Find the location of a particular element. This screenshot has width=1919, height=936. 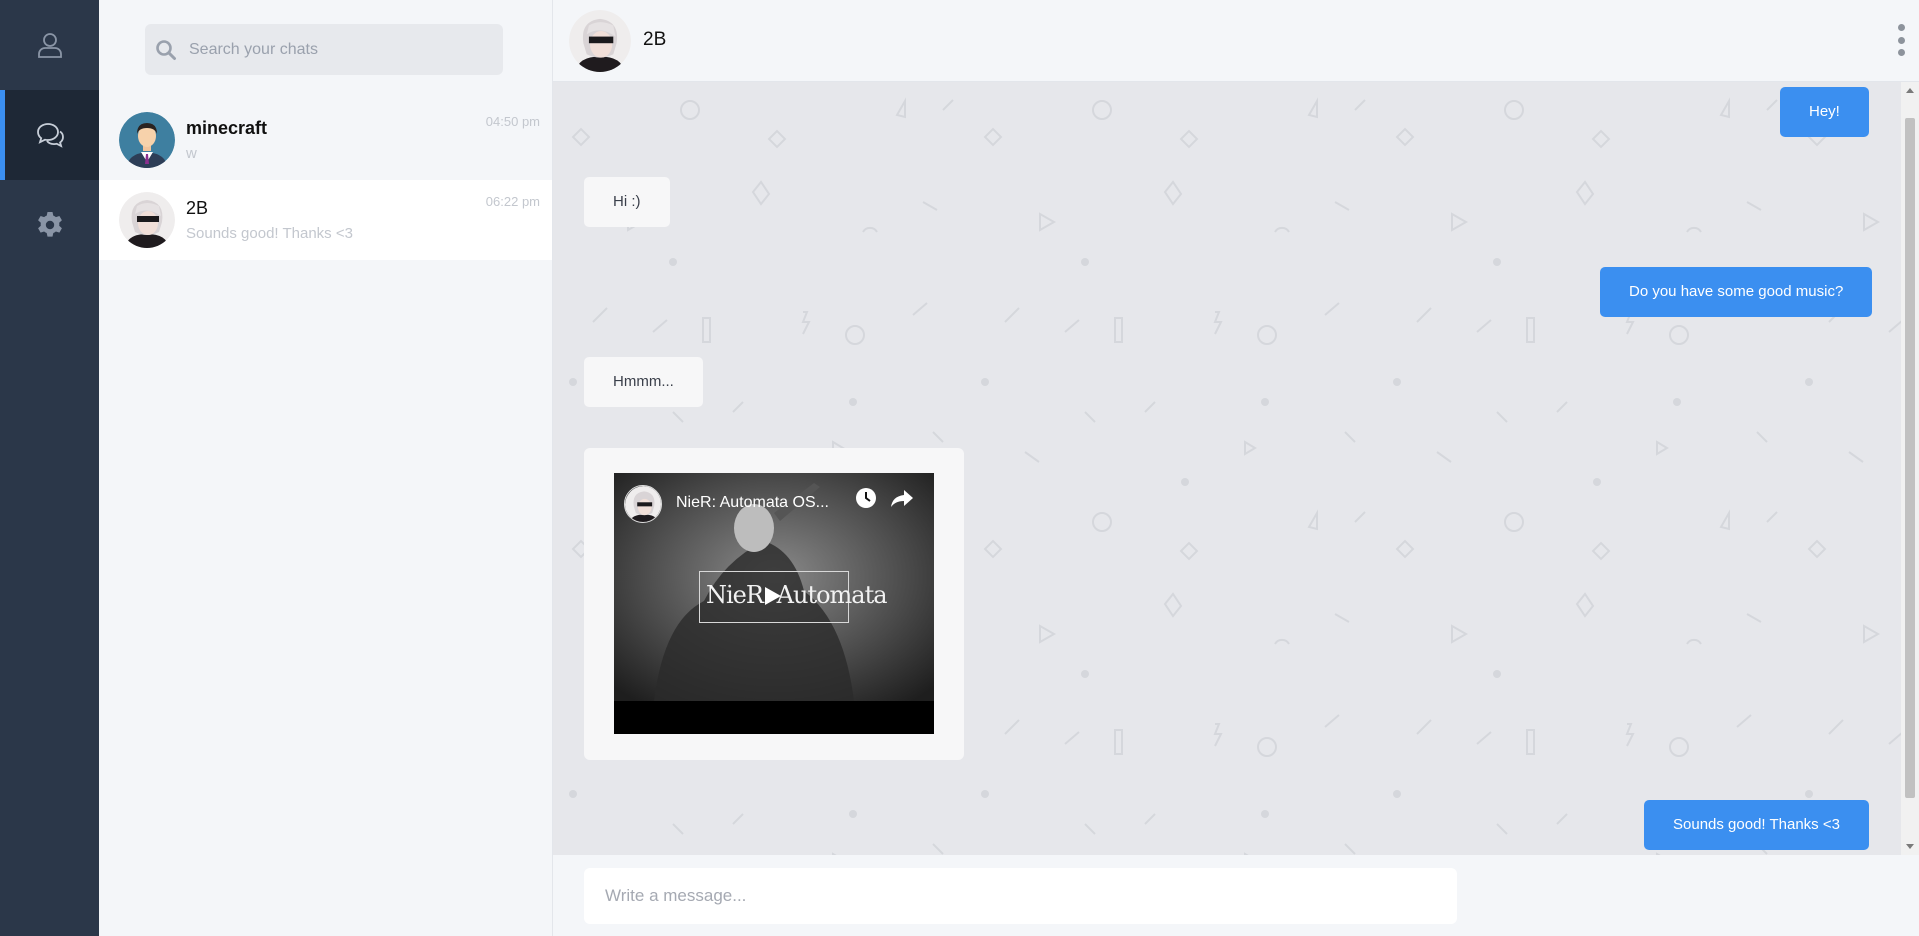

nav-settings-button is located at coordinates (49, 225).